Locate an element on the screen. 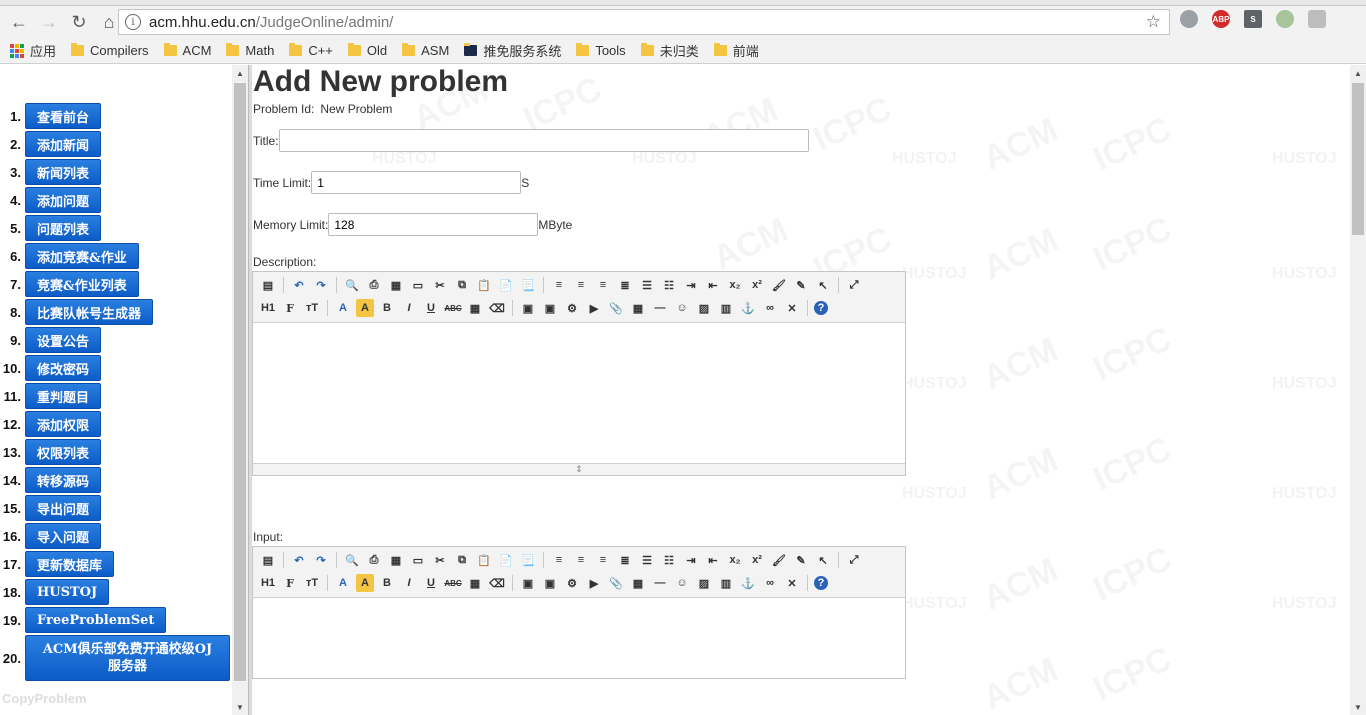 The width and height of the screenshot is (1366, 715). strikethrough-icon: ABC is located at coordinates (453, 583).